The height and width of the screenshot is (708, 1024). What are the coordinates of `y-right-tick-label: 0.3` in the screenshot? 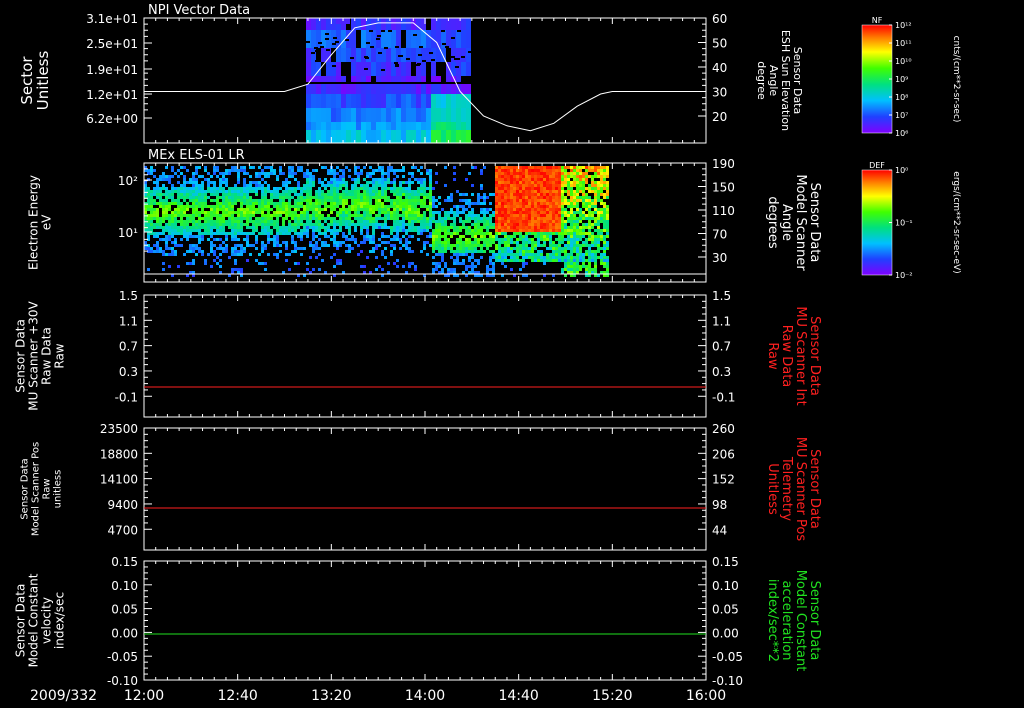 It's located at (721, 372).